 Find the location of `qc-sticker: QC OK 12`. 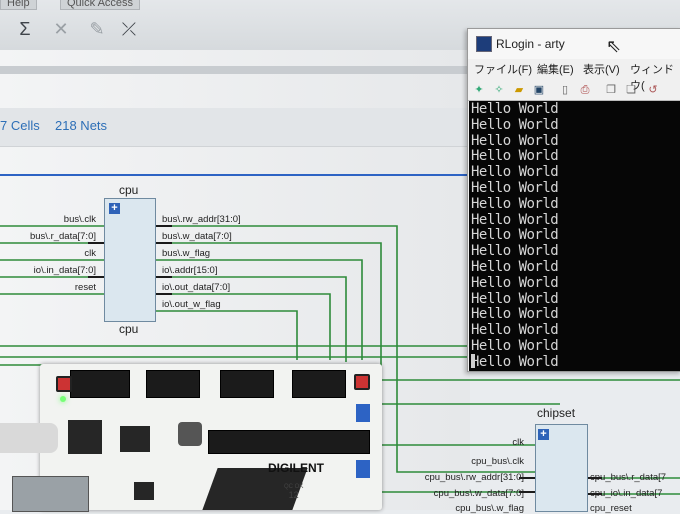

qc-sticker: QC OK 12 is located at coordinates (293, 492).